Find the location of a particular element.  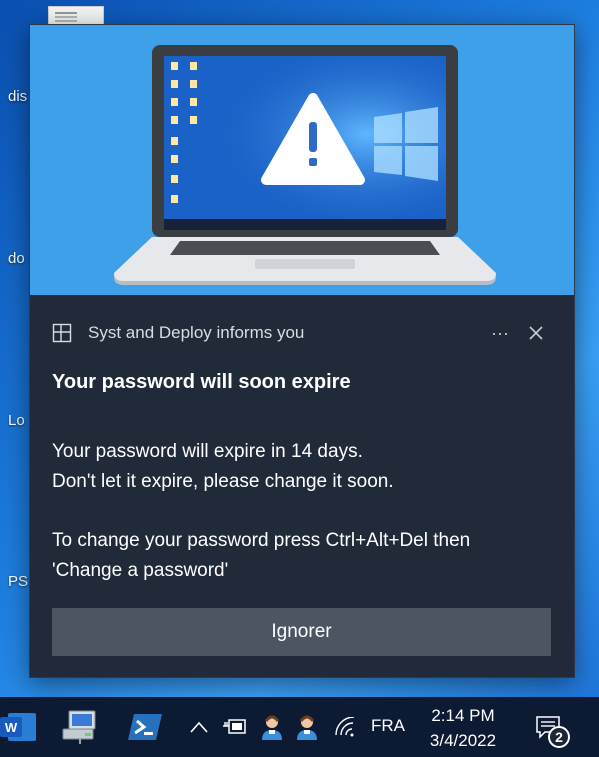

message-line: Your password will expire in 14 days. is located at coordinates (207, 451).